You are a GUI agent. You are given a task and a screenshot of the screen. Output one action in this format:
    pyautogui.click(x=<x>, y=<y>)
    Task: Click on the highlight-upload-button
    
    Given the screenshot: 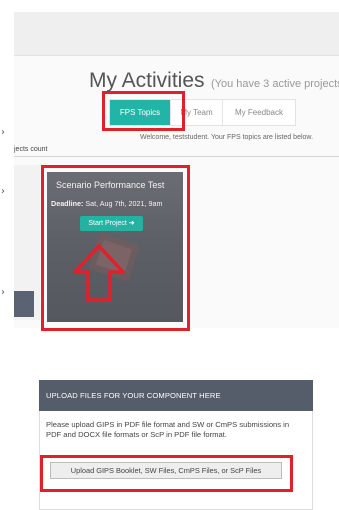 What is the action you would take?
    pyautogui.click(x=166, y=473)
    